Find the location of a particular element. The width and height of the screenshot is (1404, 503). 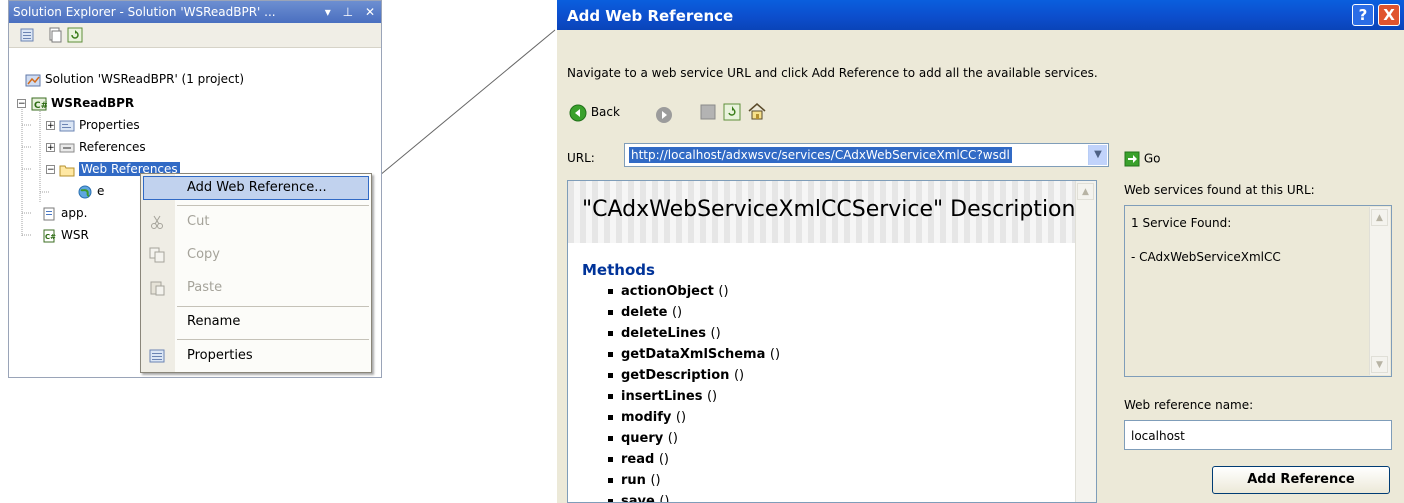

scissors-icon is located at coordinates (157, 222).